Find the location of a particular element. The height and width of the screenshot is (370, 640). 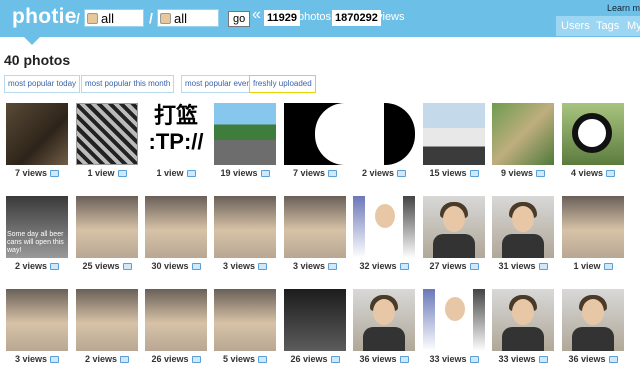

view-count-text: 9 views is located at coordinates (517, 173).